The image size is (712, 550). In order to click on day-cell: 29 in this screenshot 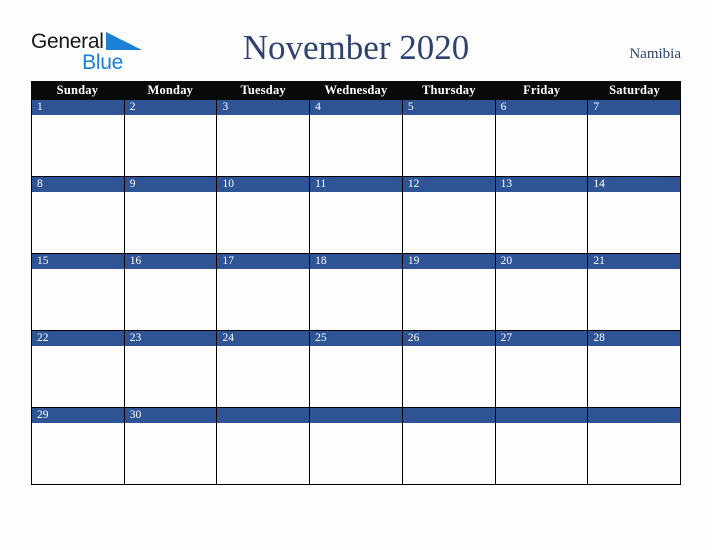, I will do `click(78, 446)`.